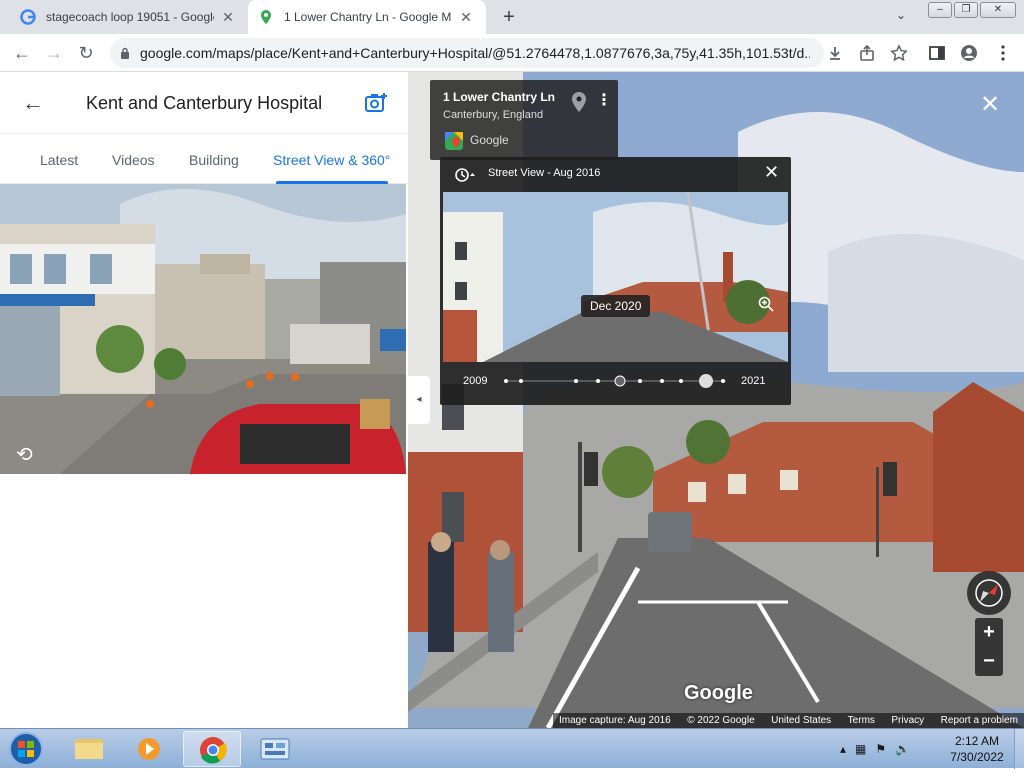  I want to click on media-player-icon, so click(149, 749).